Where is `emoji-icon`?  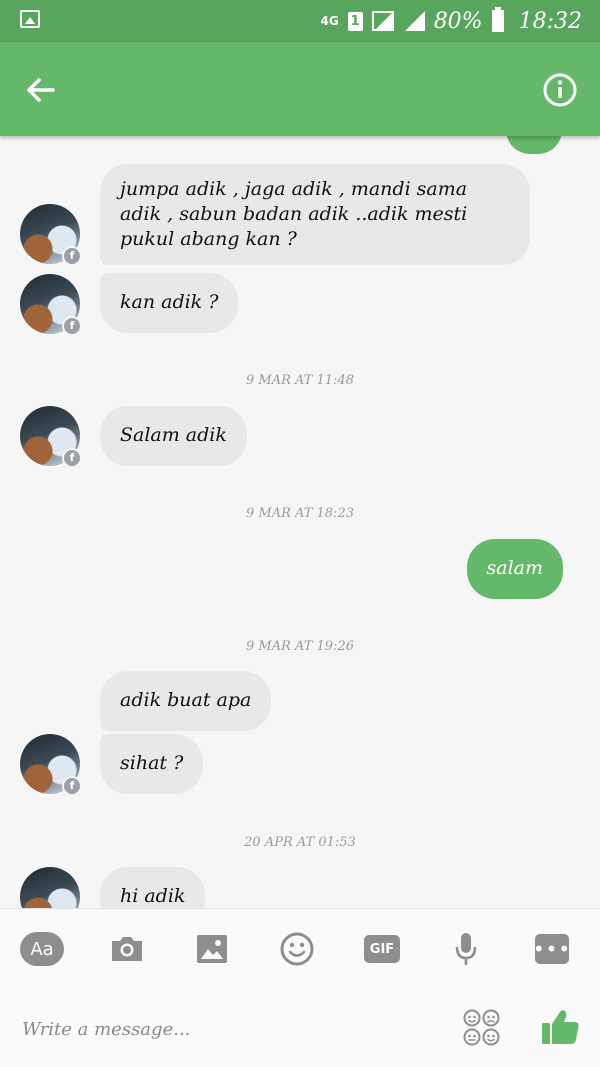 emoji-icon is located at coordinates (297, 949).